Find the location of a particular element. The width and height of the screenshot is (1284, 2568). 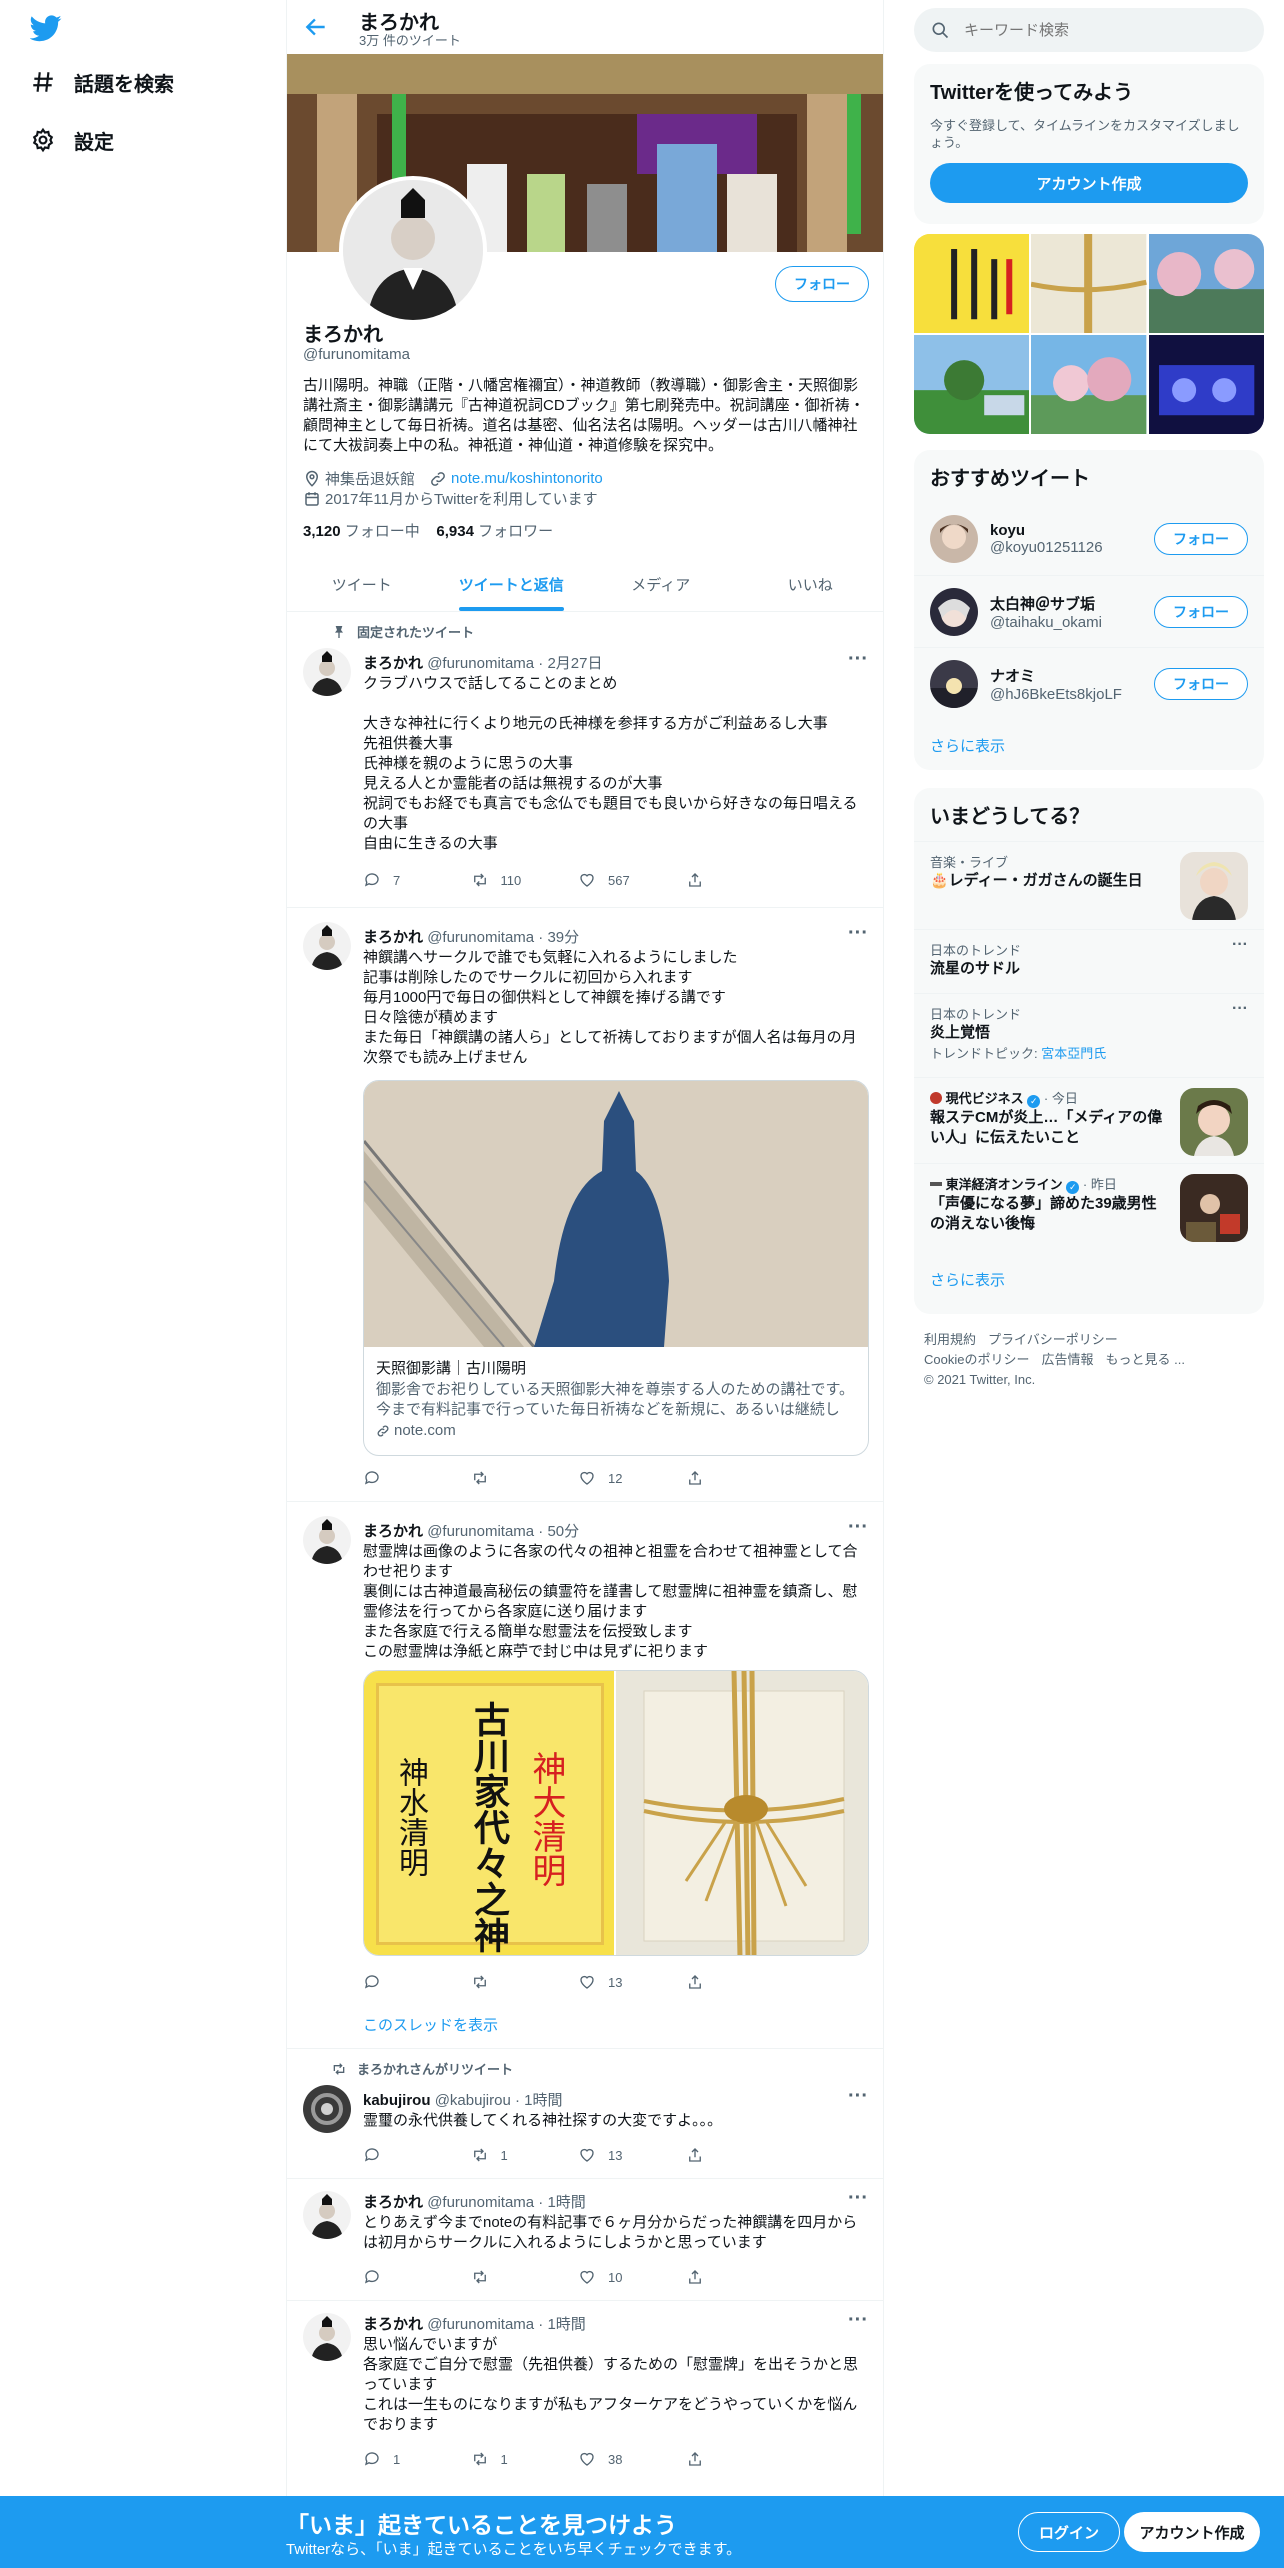

tweet-media: 神水清明 古川家代々之神 神大清明 is located at coordinates (616, 1813).